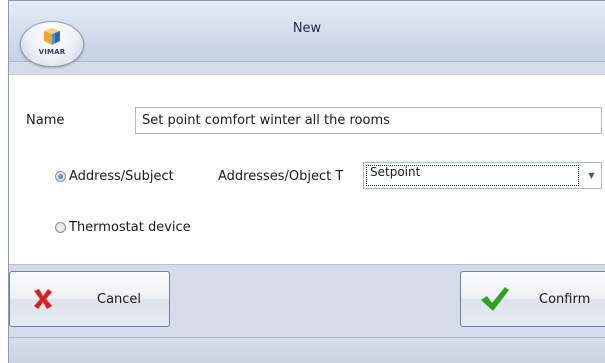 This screenshot has height=363, width=605. What do you see at coordinates (52, 36) in the screenshot?
I see `vimar-cube-icon` at bounding box center [52, 36].